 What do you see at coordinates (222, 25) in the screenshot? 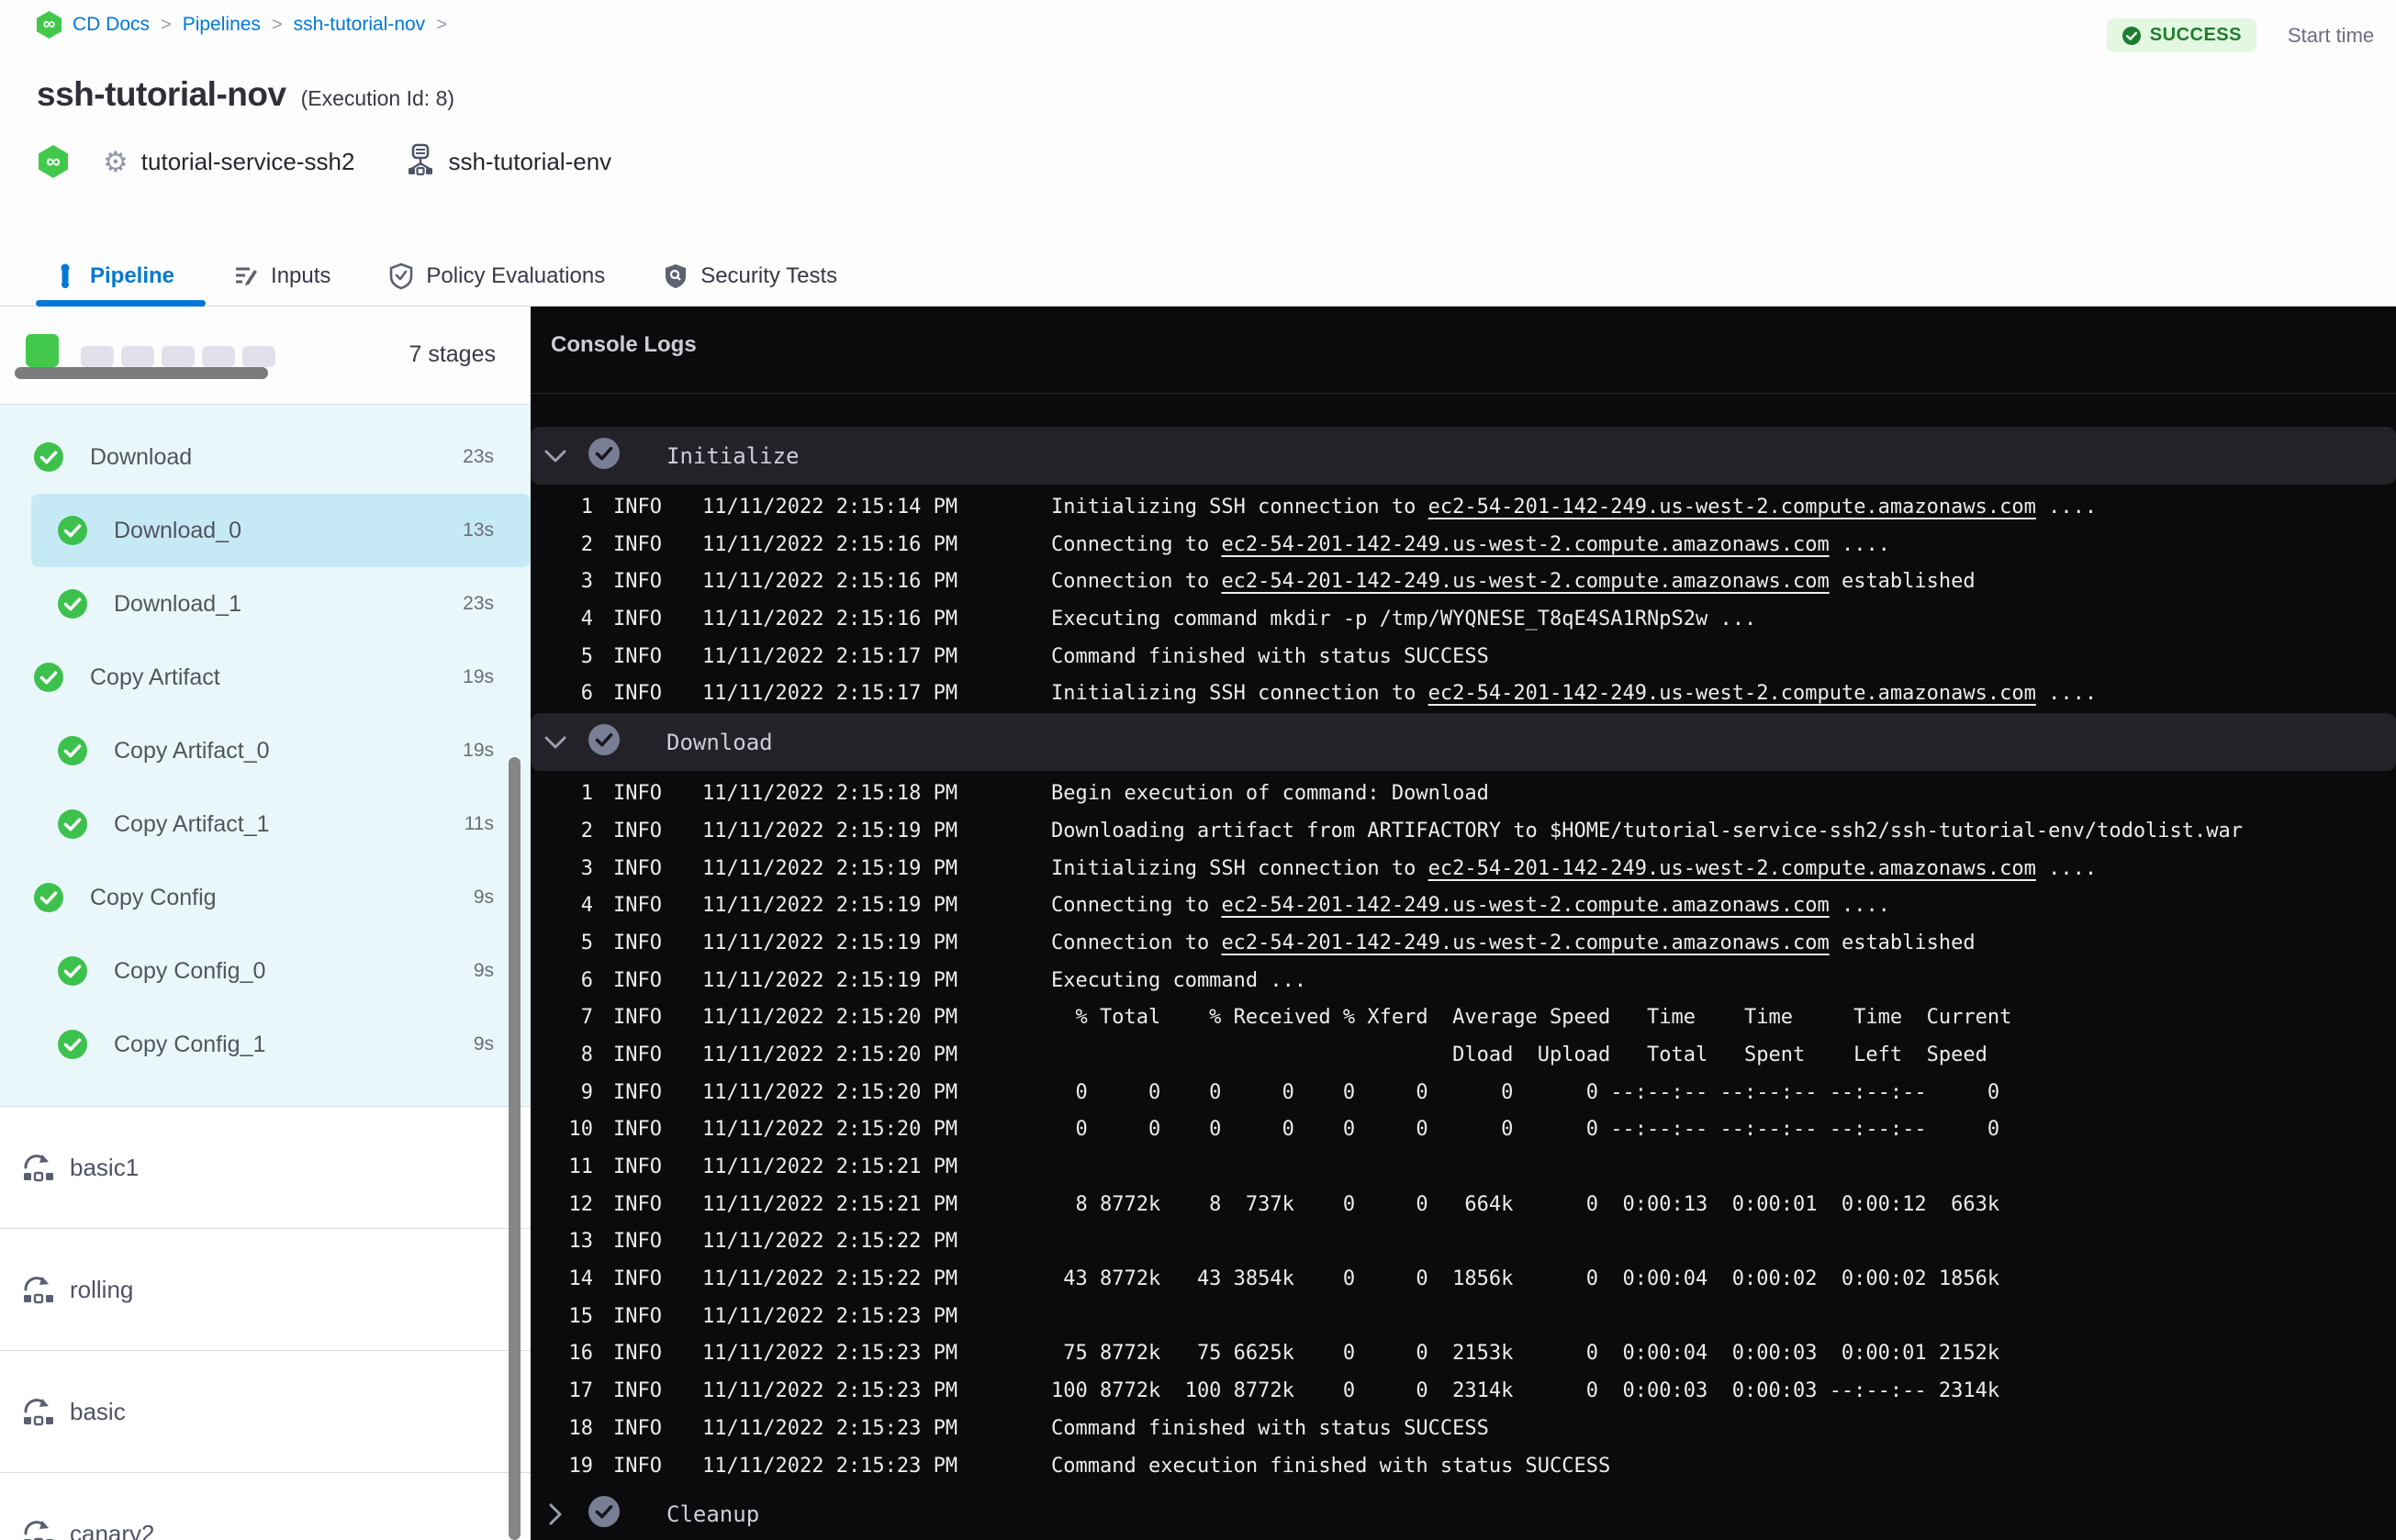
I see `breadcrumb-link-pipelines: Pipelines` at bounding box center [222, 25].